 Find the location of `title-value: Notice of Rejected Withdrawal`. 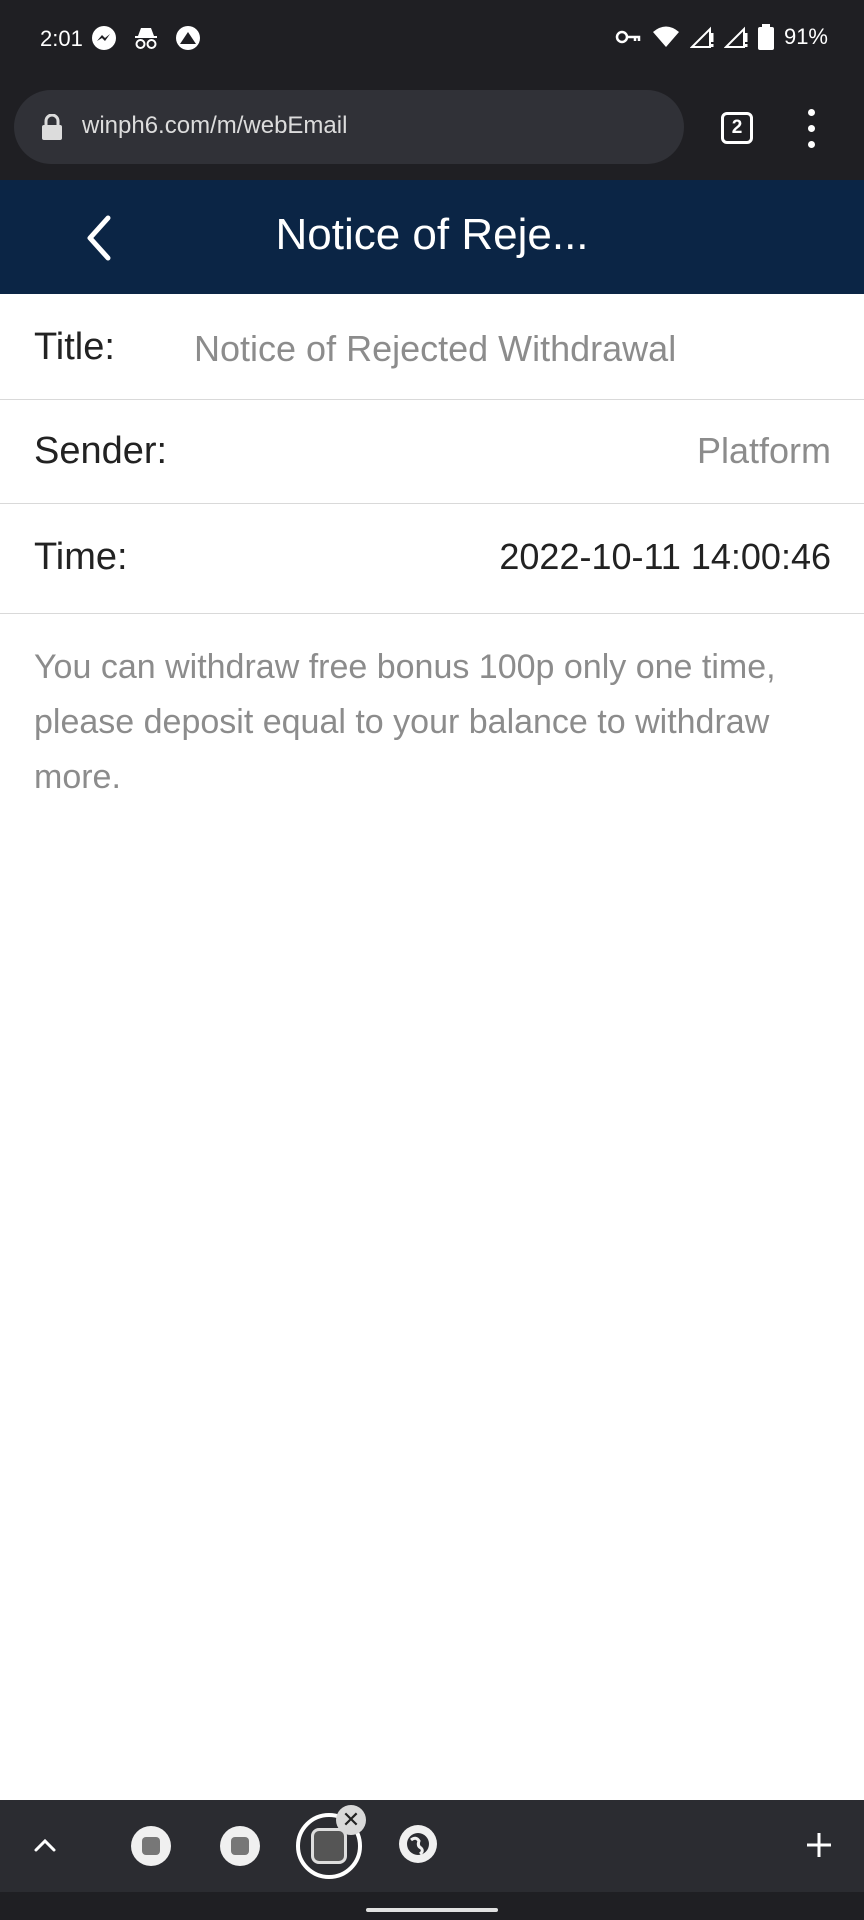

title-value: Notice of Rejected Withdrawal is located at coordinates (435, 348).